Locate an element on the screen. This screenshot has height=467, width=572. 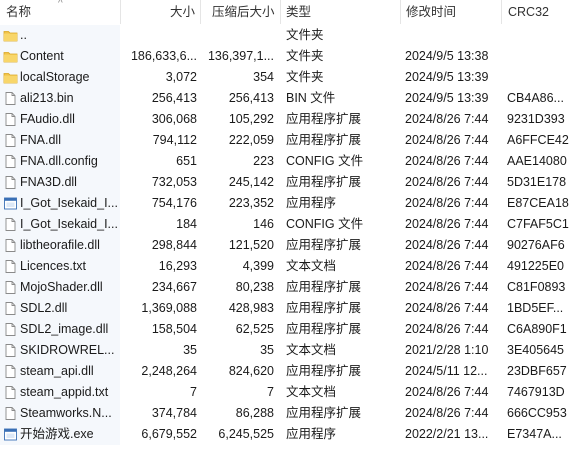
file-compressed-size: 354 is located at coordinates (263, 77).